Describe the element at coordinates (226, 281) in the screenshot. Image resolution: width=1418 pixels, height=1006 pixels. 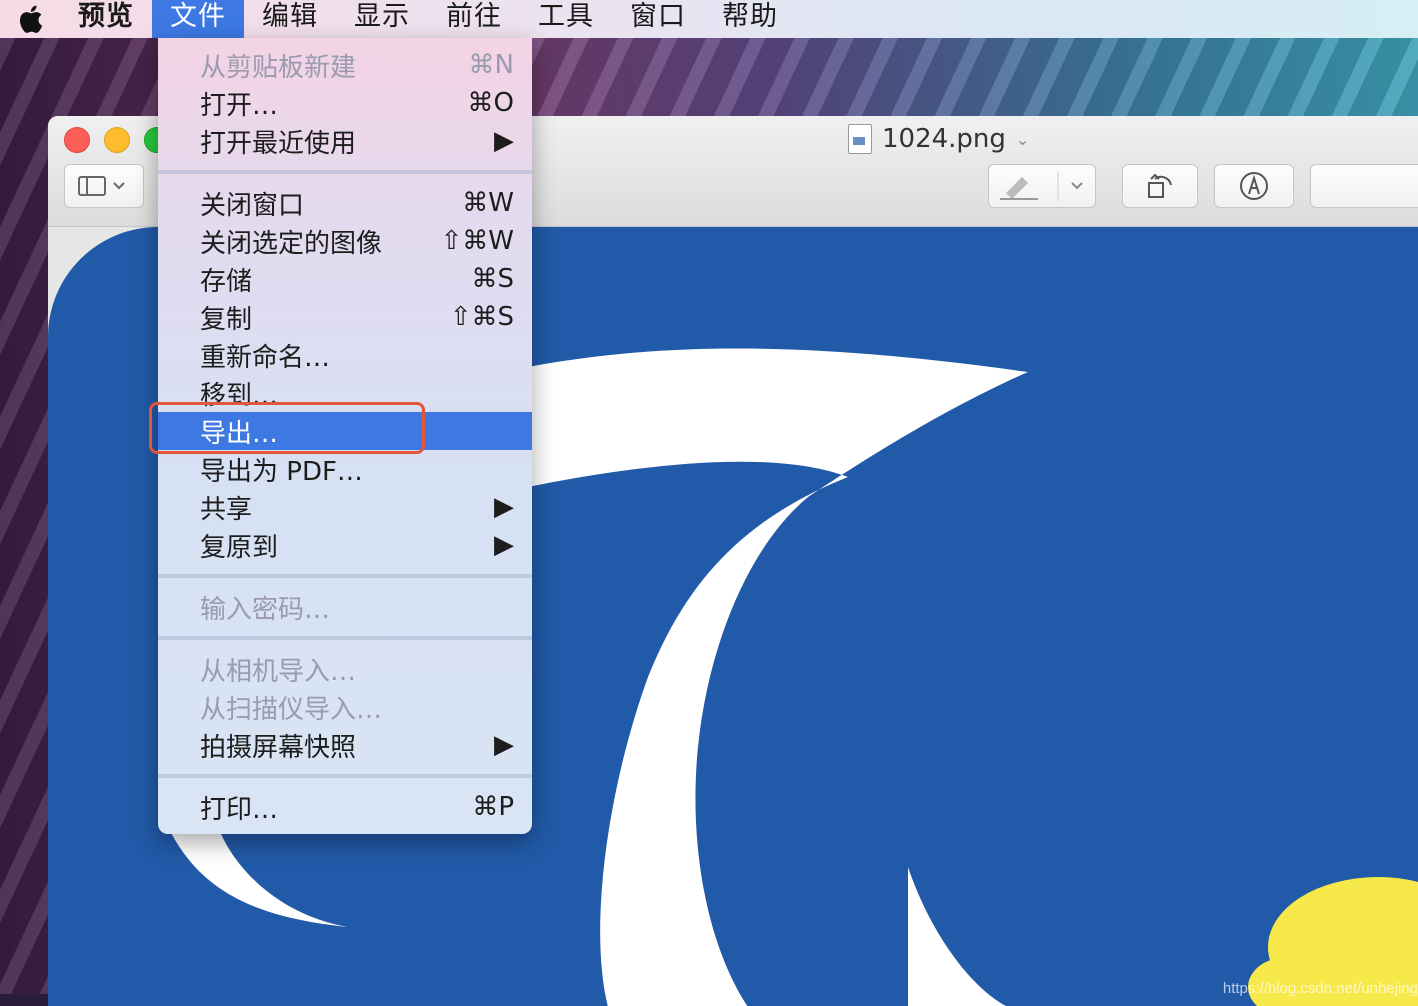
I see `menu-item-label: 存储` at that location.